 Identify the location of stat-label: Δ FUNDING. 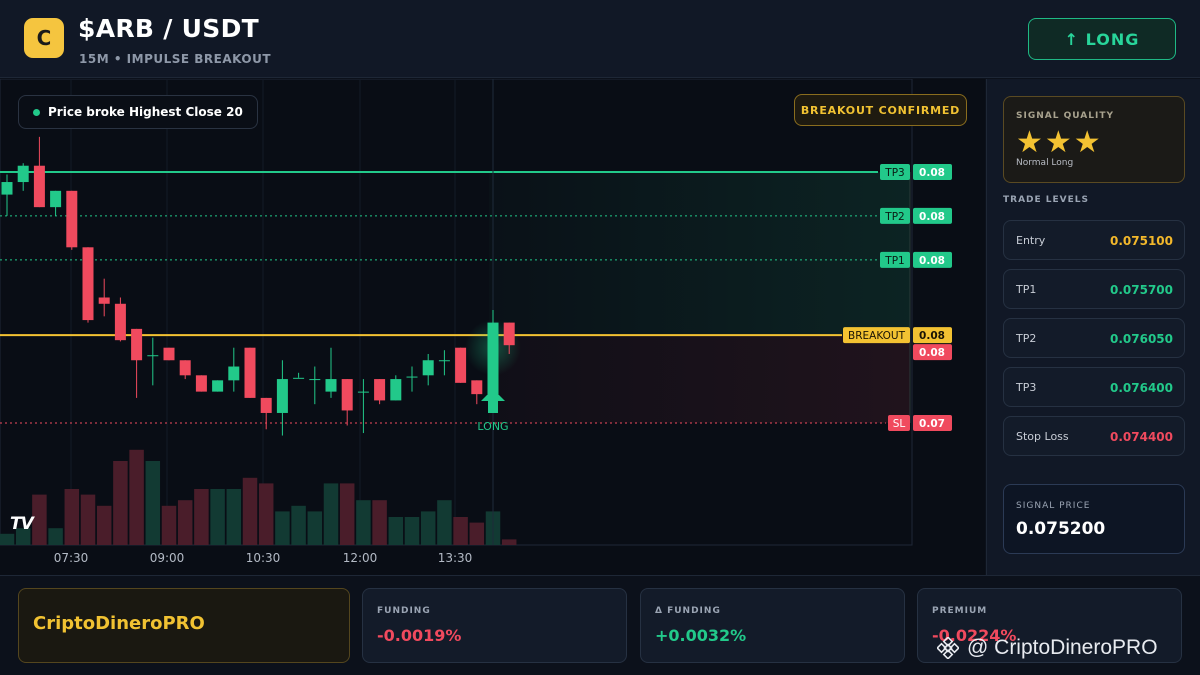
(688, 611).